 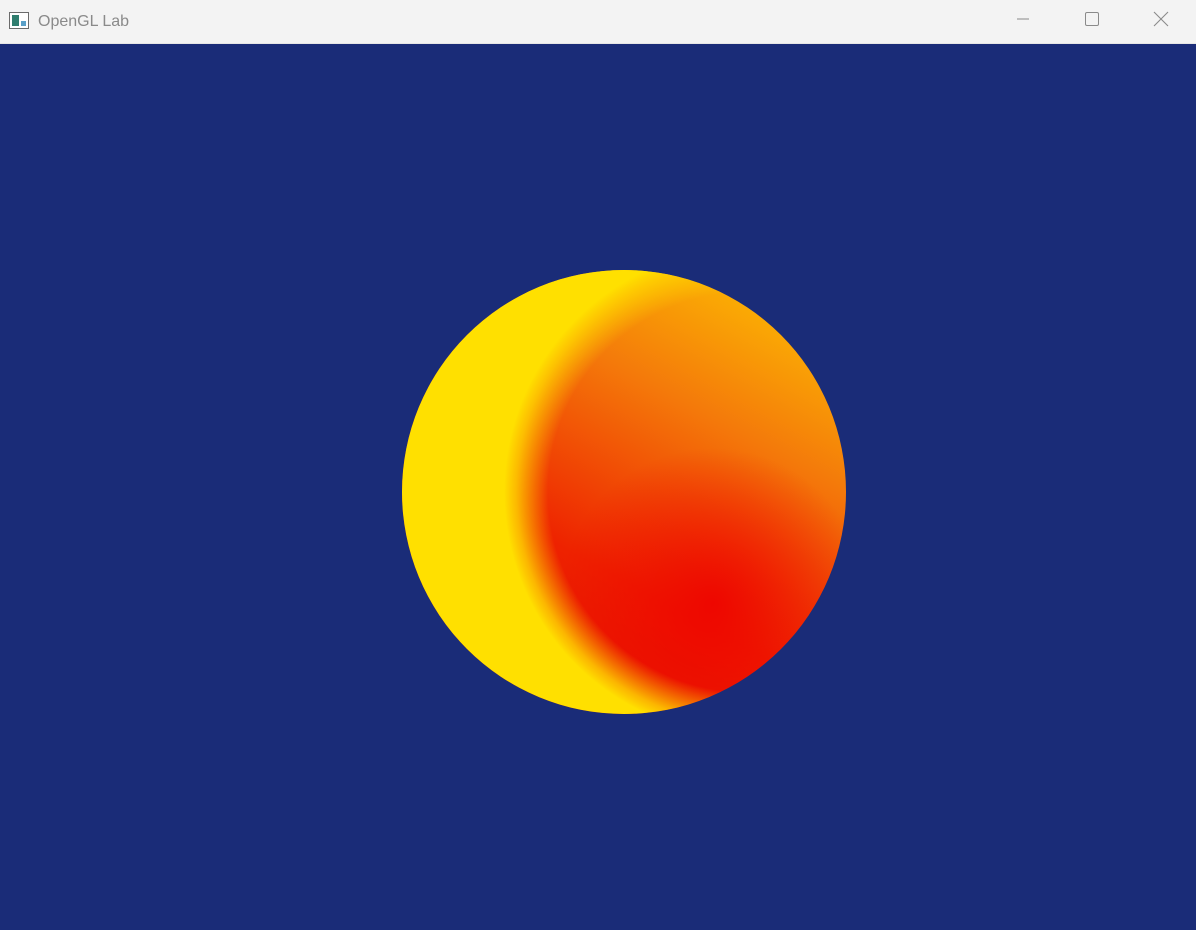 What do you see at coordinates (19, 21) in the screenshot?
I see `app-window-icon` at bounding box center [19, 21].